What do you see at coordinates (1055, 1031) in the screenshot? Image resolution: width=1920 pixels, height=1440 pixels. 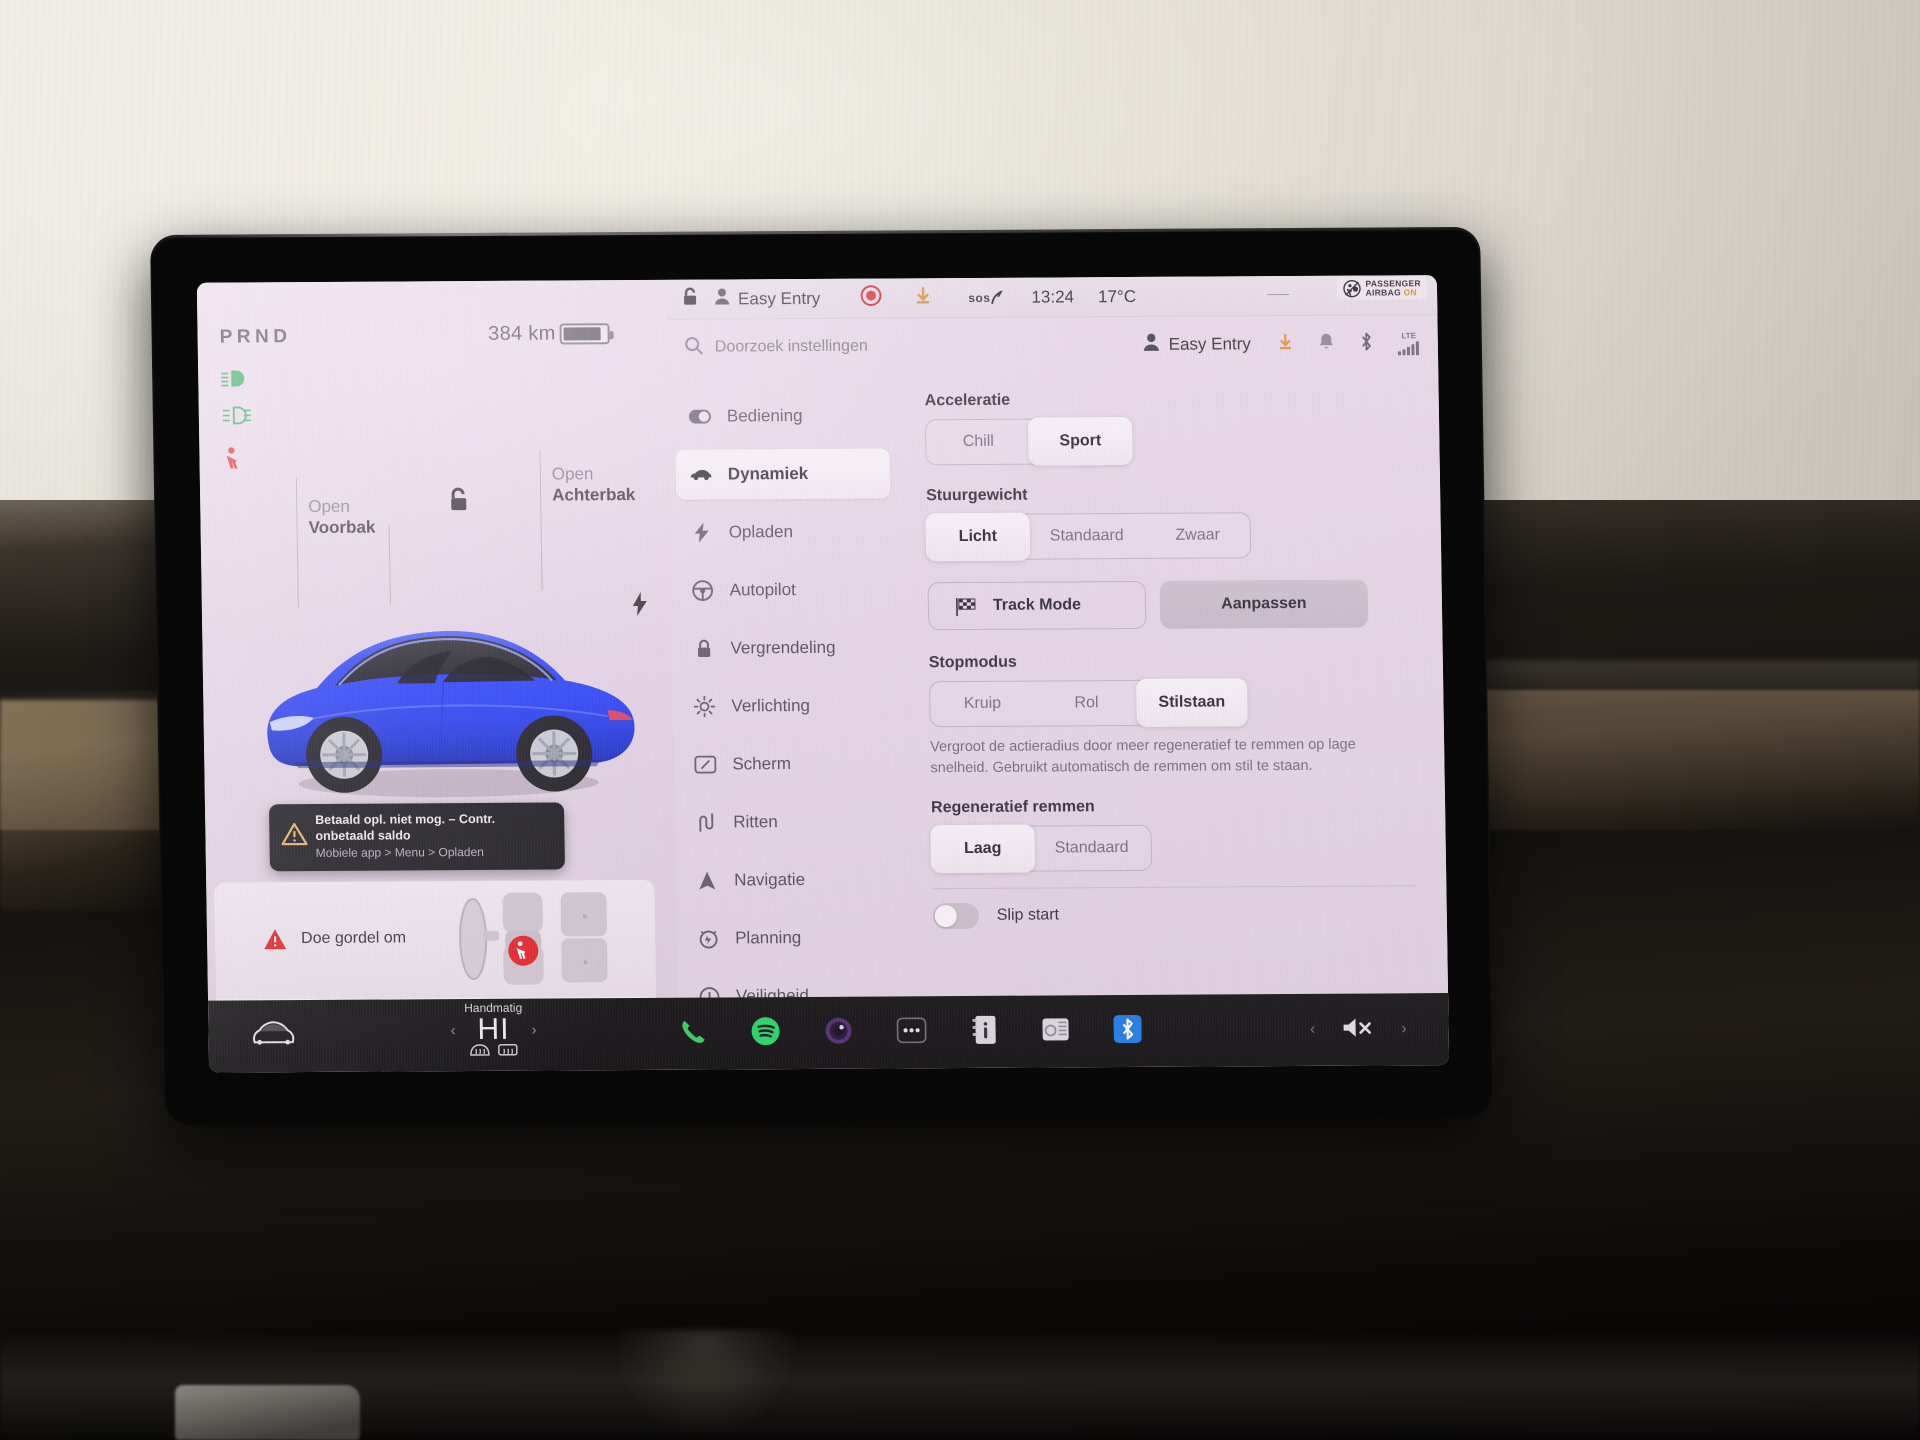 I see `tuner-icon` at bounding box center [1055, 1031].